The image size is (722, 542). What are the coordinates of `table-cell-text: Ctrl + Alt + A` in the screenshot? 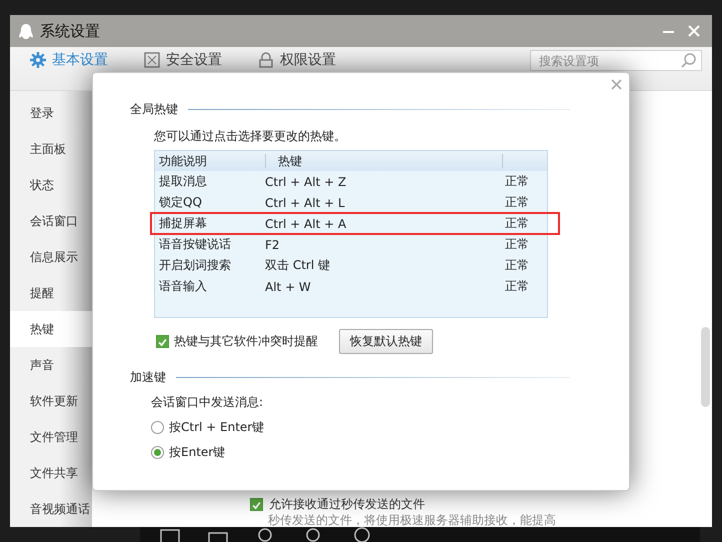 It's located at (306, 223).